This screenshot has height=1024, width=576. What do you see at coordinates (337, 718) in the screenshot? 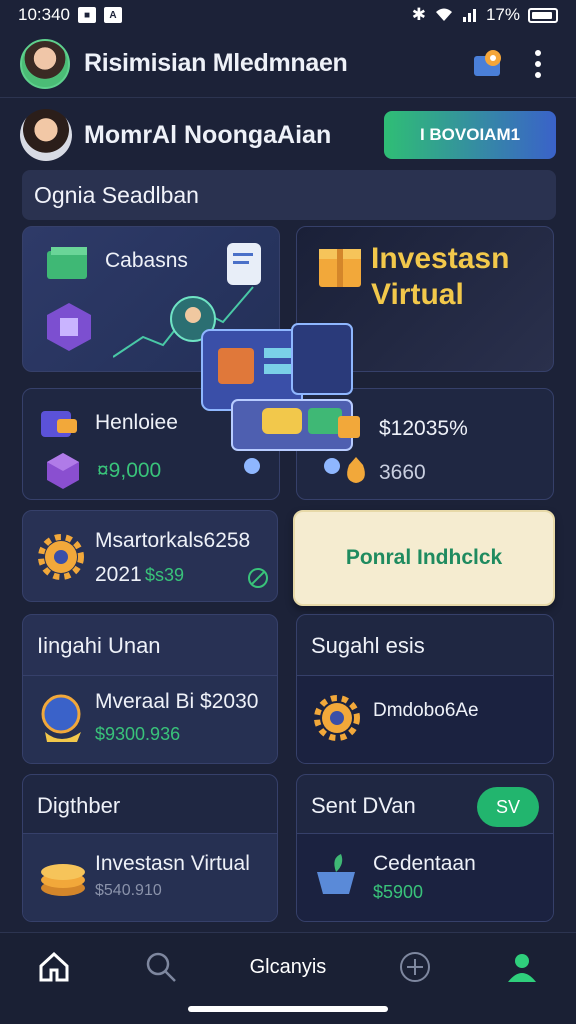
I see `settings-gear-icon` at bounding box center [337, 718].